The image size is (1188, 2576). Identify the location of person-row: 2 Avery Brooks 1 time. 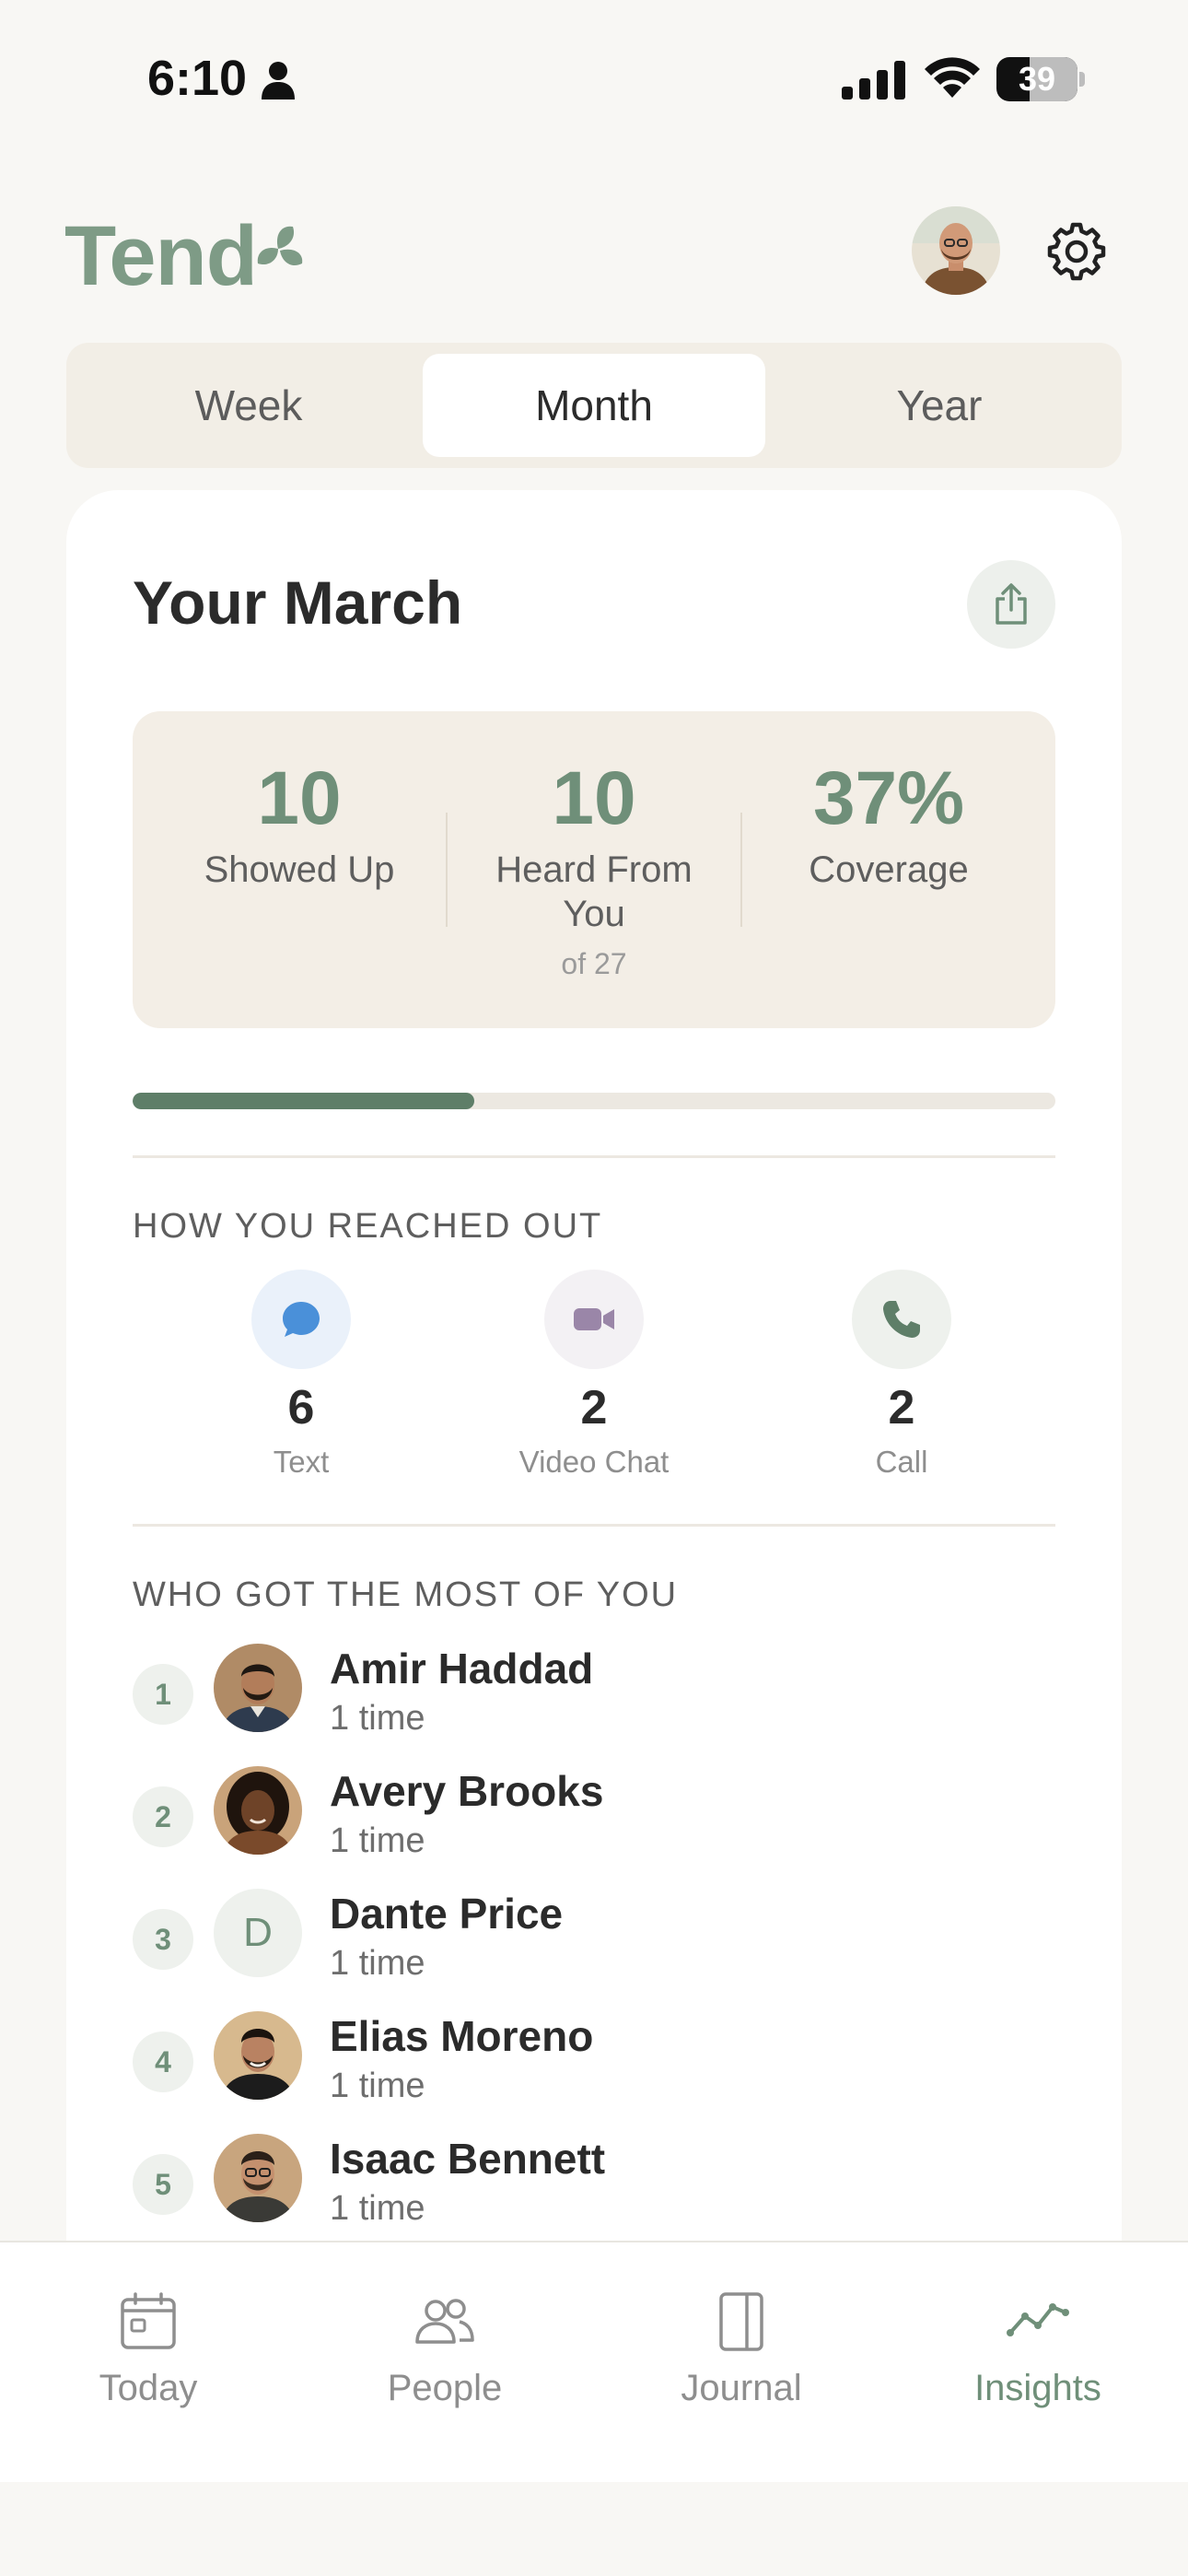
(594, 1821).